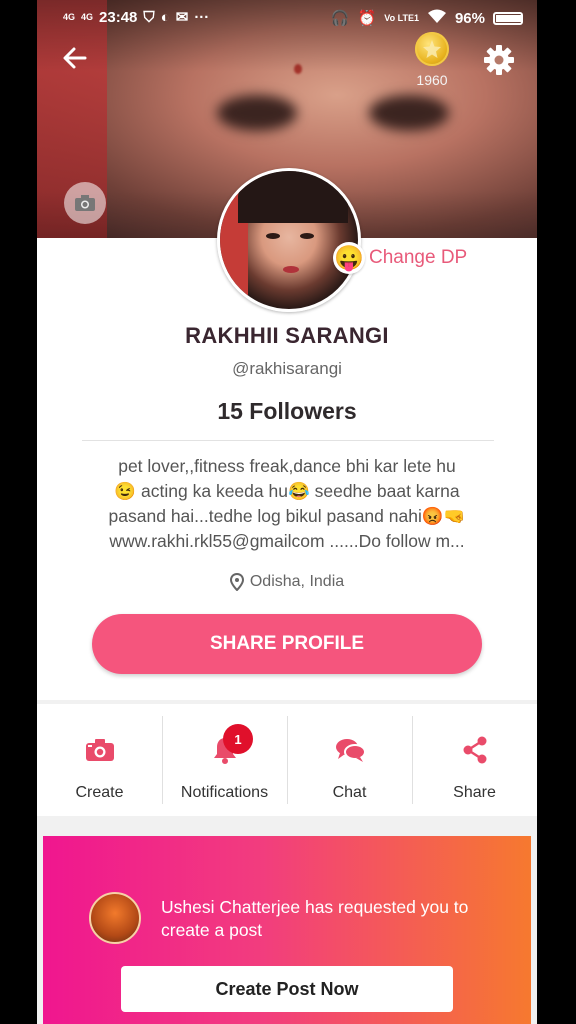 Image resolution: width=576 pixels, height=1024 pixels. I want to click on notification-badge: 1, so click(238, 739).